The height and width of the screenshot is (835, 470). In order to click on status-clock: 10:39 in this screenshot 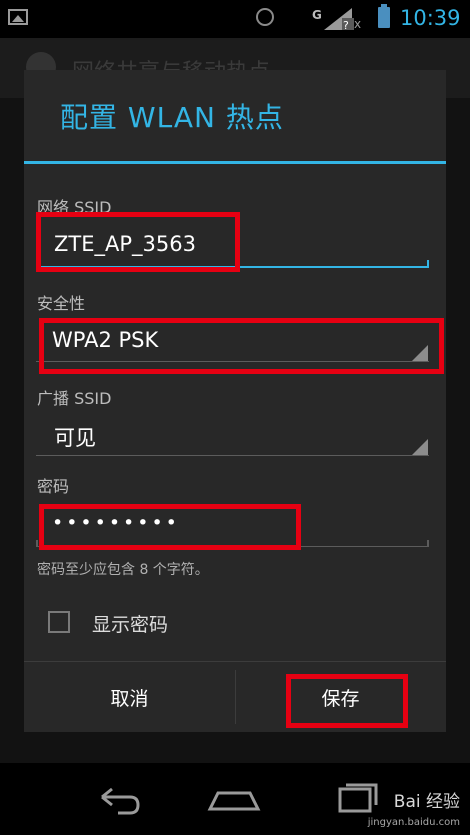, I will do `click(430, 18)`.